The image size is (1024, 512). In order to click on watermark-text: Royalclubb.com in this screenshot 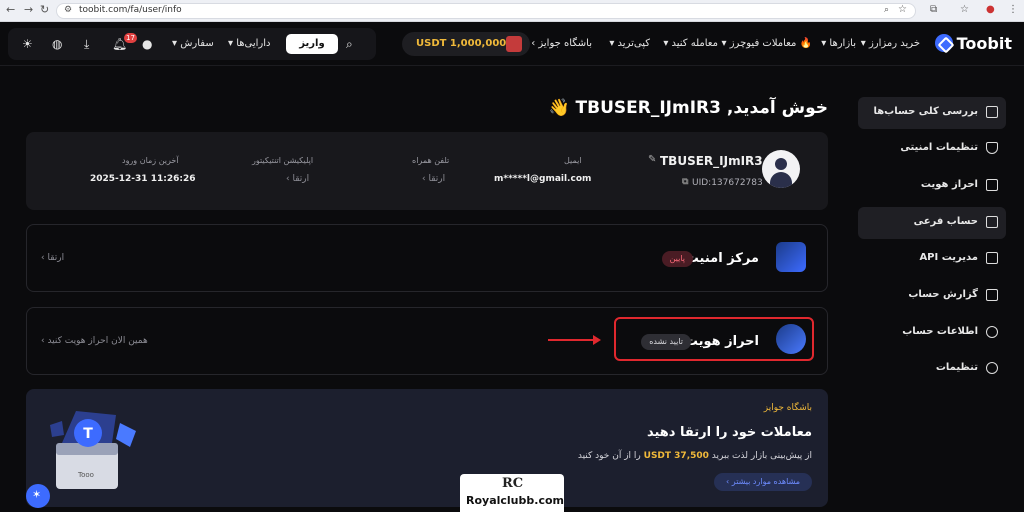, I will do `click(515, 500)`.